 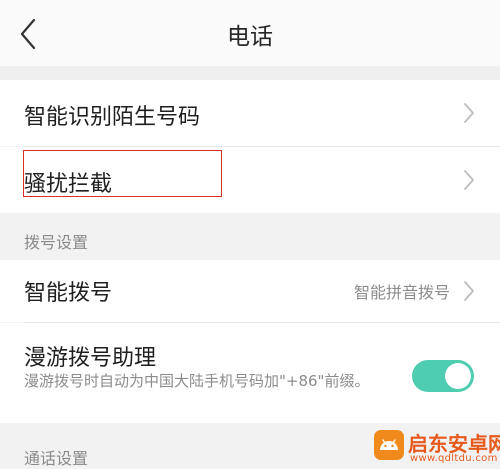 I want to click on section-label: 通话设置, so click(x=56, y=458).